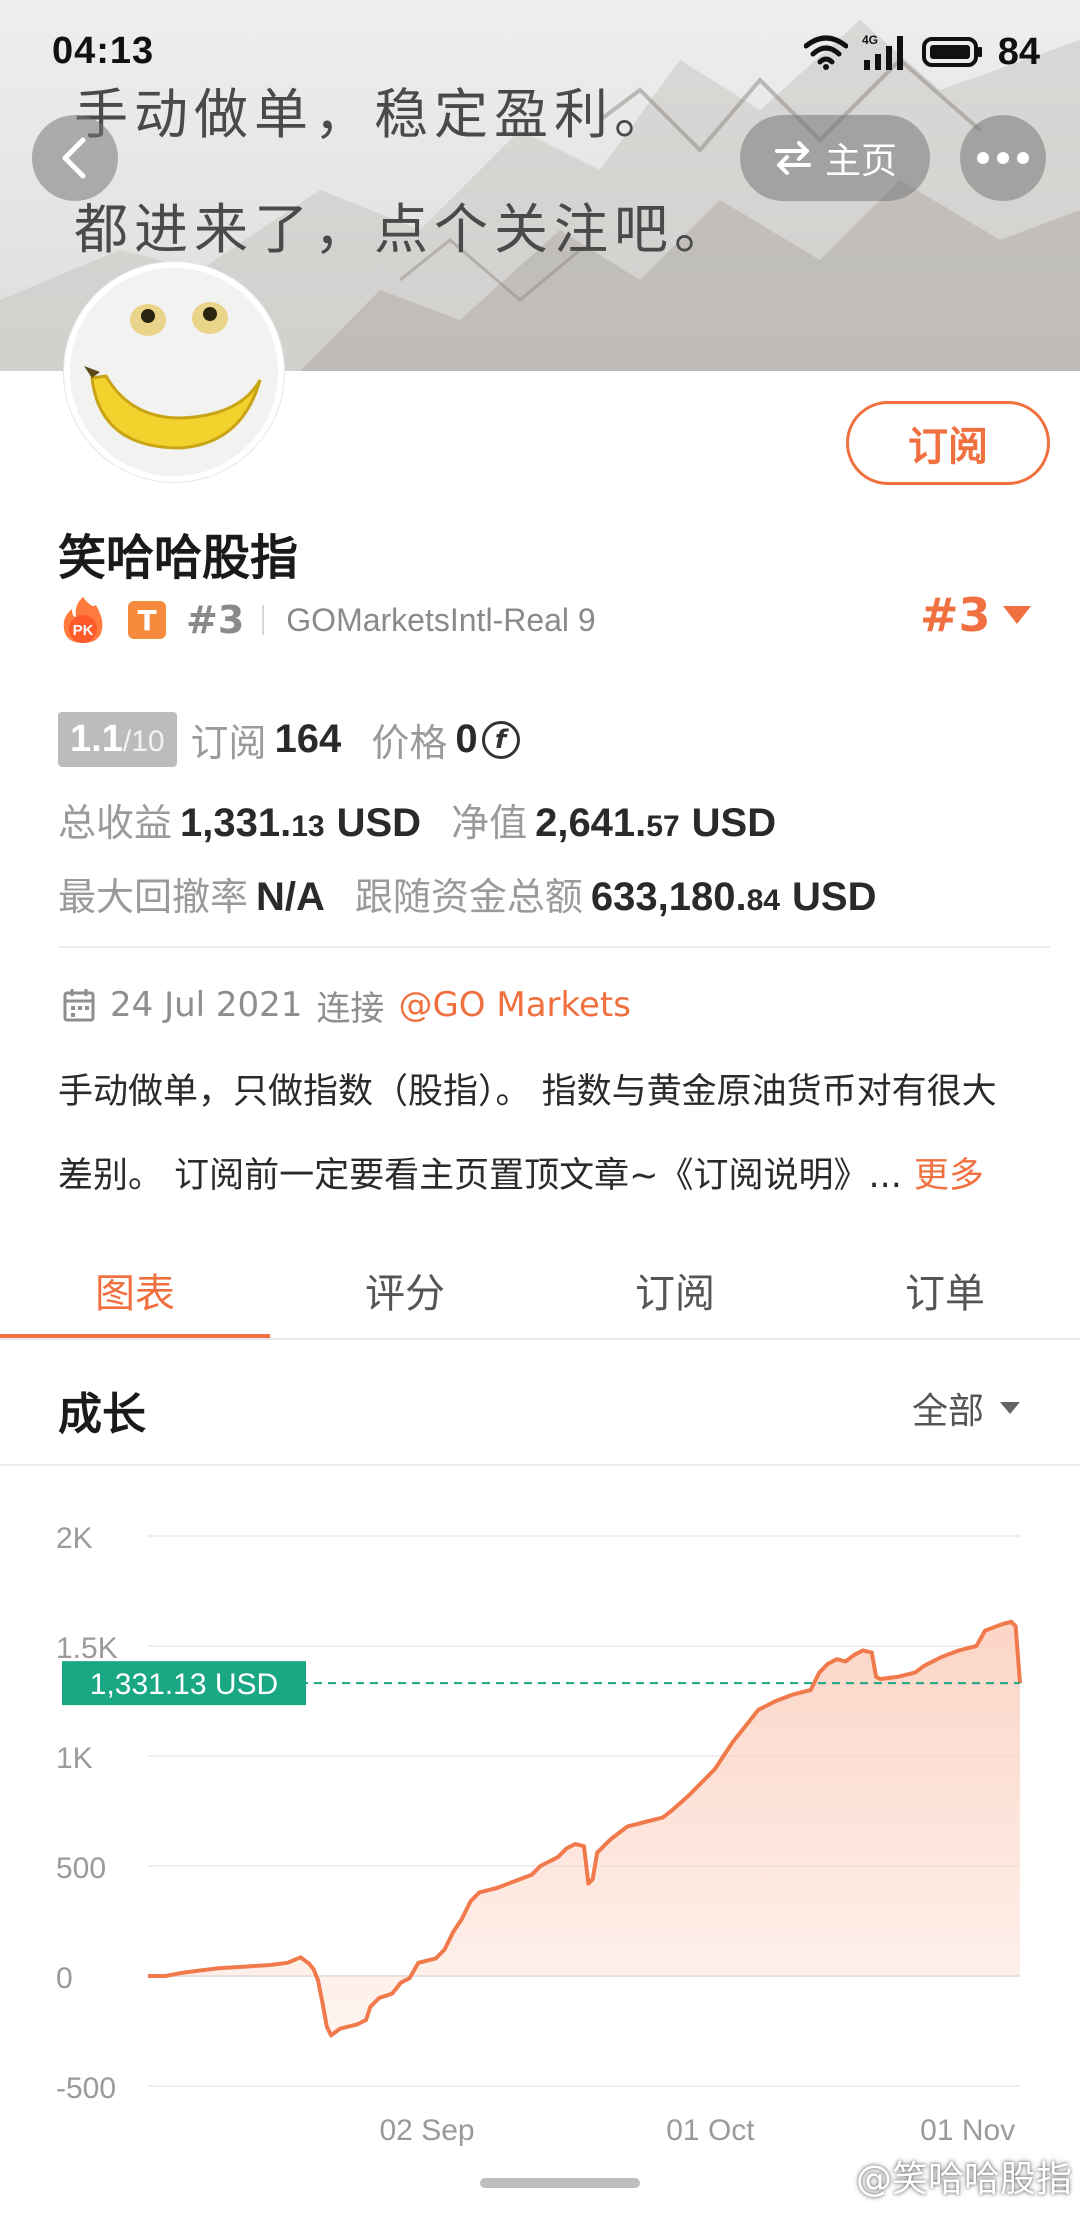 Image resolution: width=1080 pixels, height=2232 pixels. Describe the element at coordinates (103, 51) in the screenshot. I see `status-time: 04:13` at that location.